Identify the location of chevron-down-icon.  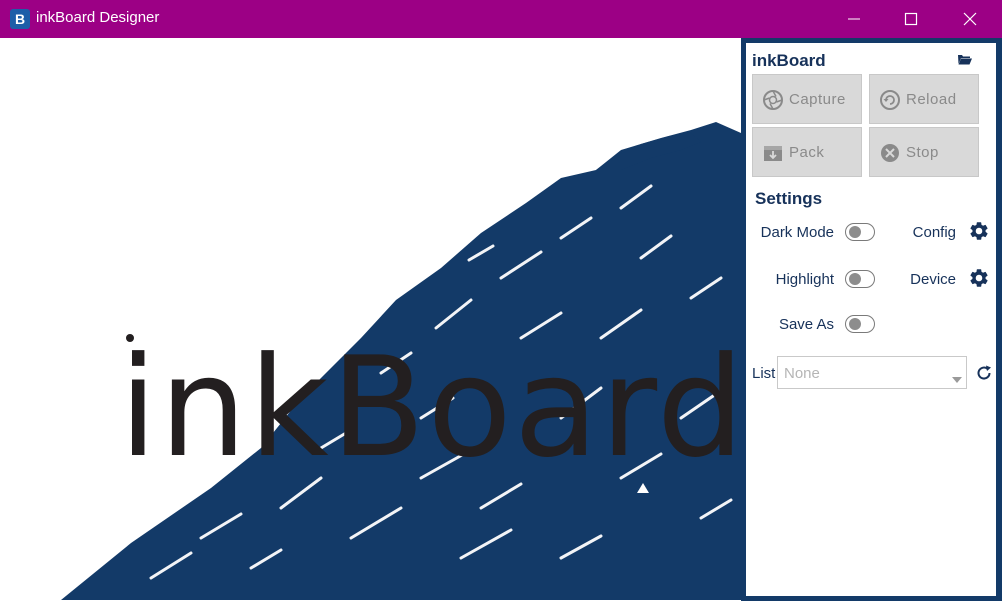
(957, 380).